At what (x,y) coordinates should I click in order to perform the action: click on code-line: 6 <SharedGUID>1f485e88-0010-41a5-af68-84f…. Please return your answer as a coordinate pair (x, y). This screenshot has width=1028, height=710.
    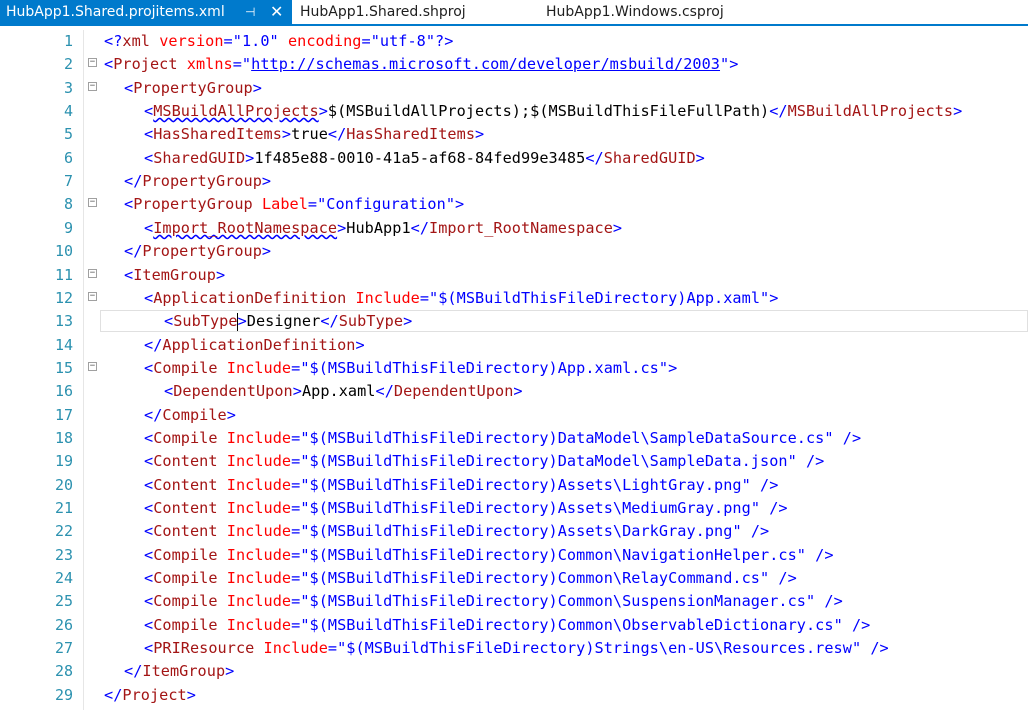
    Looking at the image, I should click on (514, 158).